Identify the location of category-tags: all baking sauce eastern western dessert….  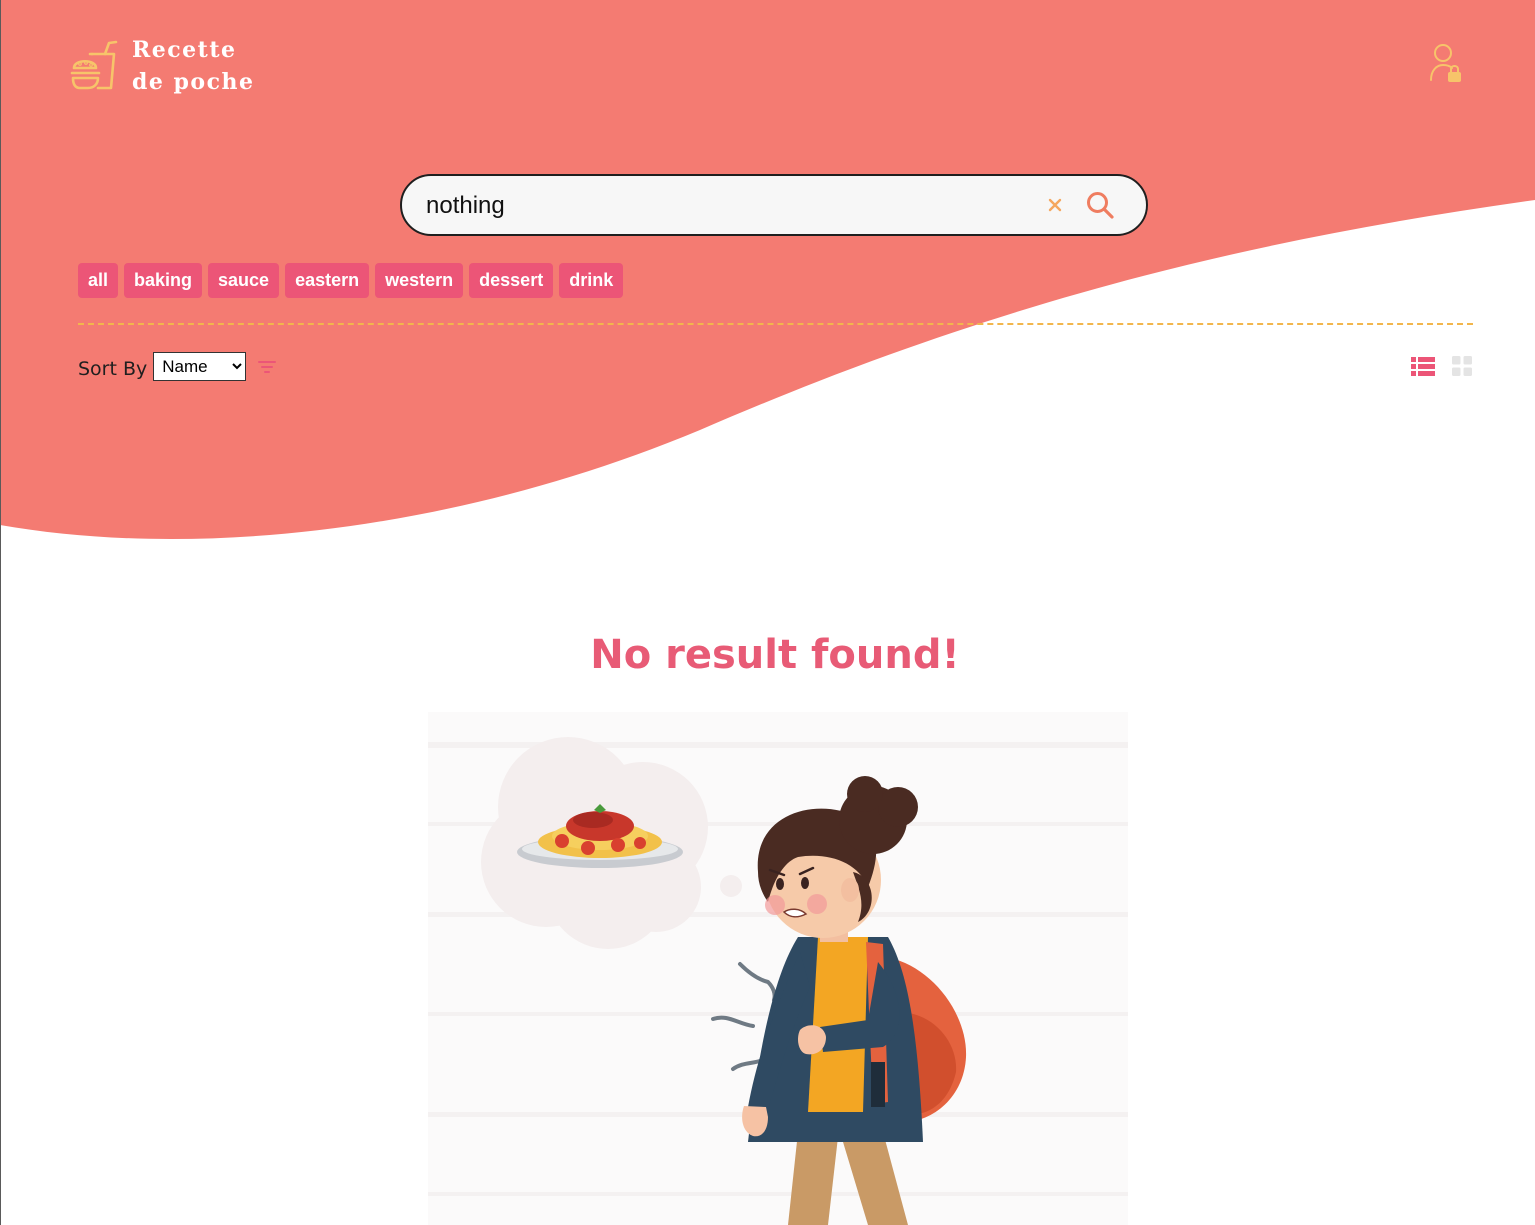
(351, 280).